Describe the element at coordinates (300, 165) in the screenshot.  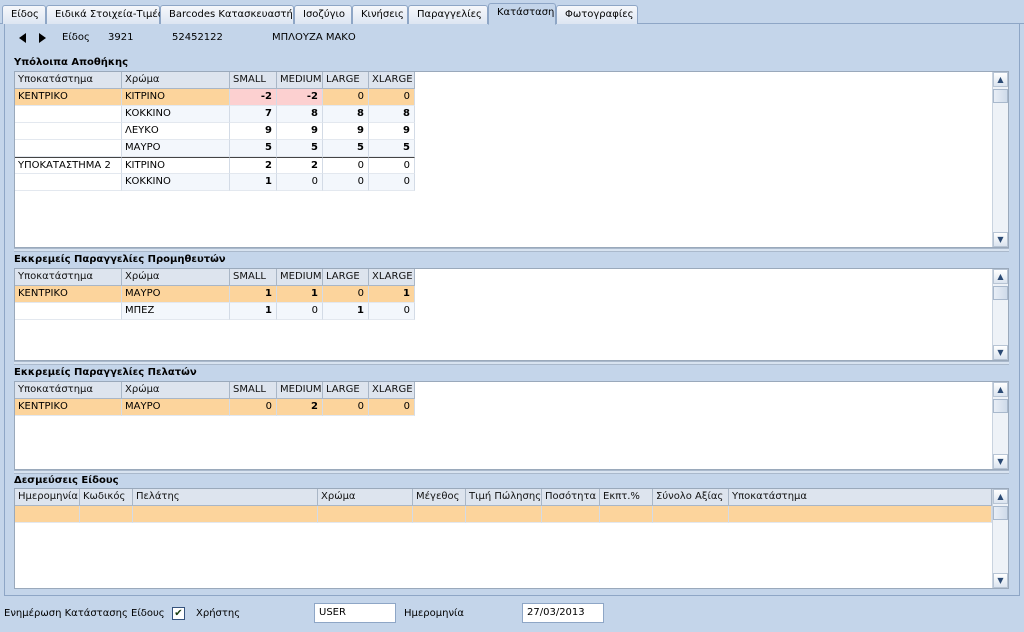
I see `table-cell: 2` at that location.